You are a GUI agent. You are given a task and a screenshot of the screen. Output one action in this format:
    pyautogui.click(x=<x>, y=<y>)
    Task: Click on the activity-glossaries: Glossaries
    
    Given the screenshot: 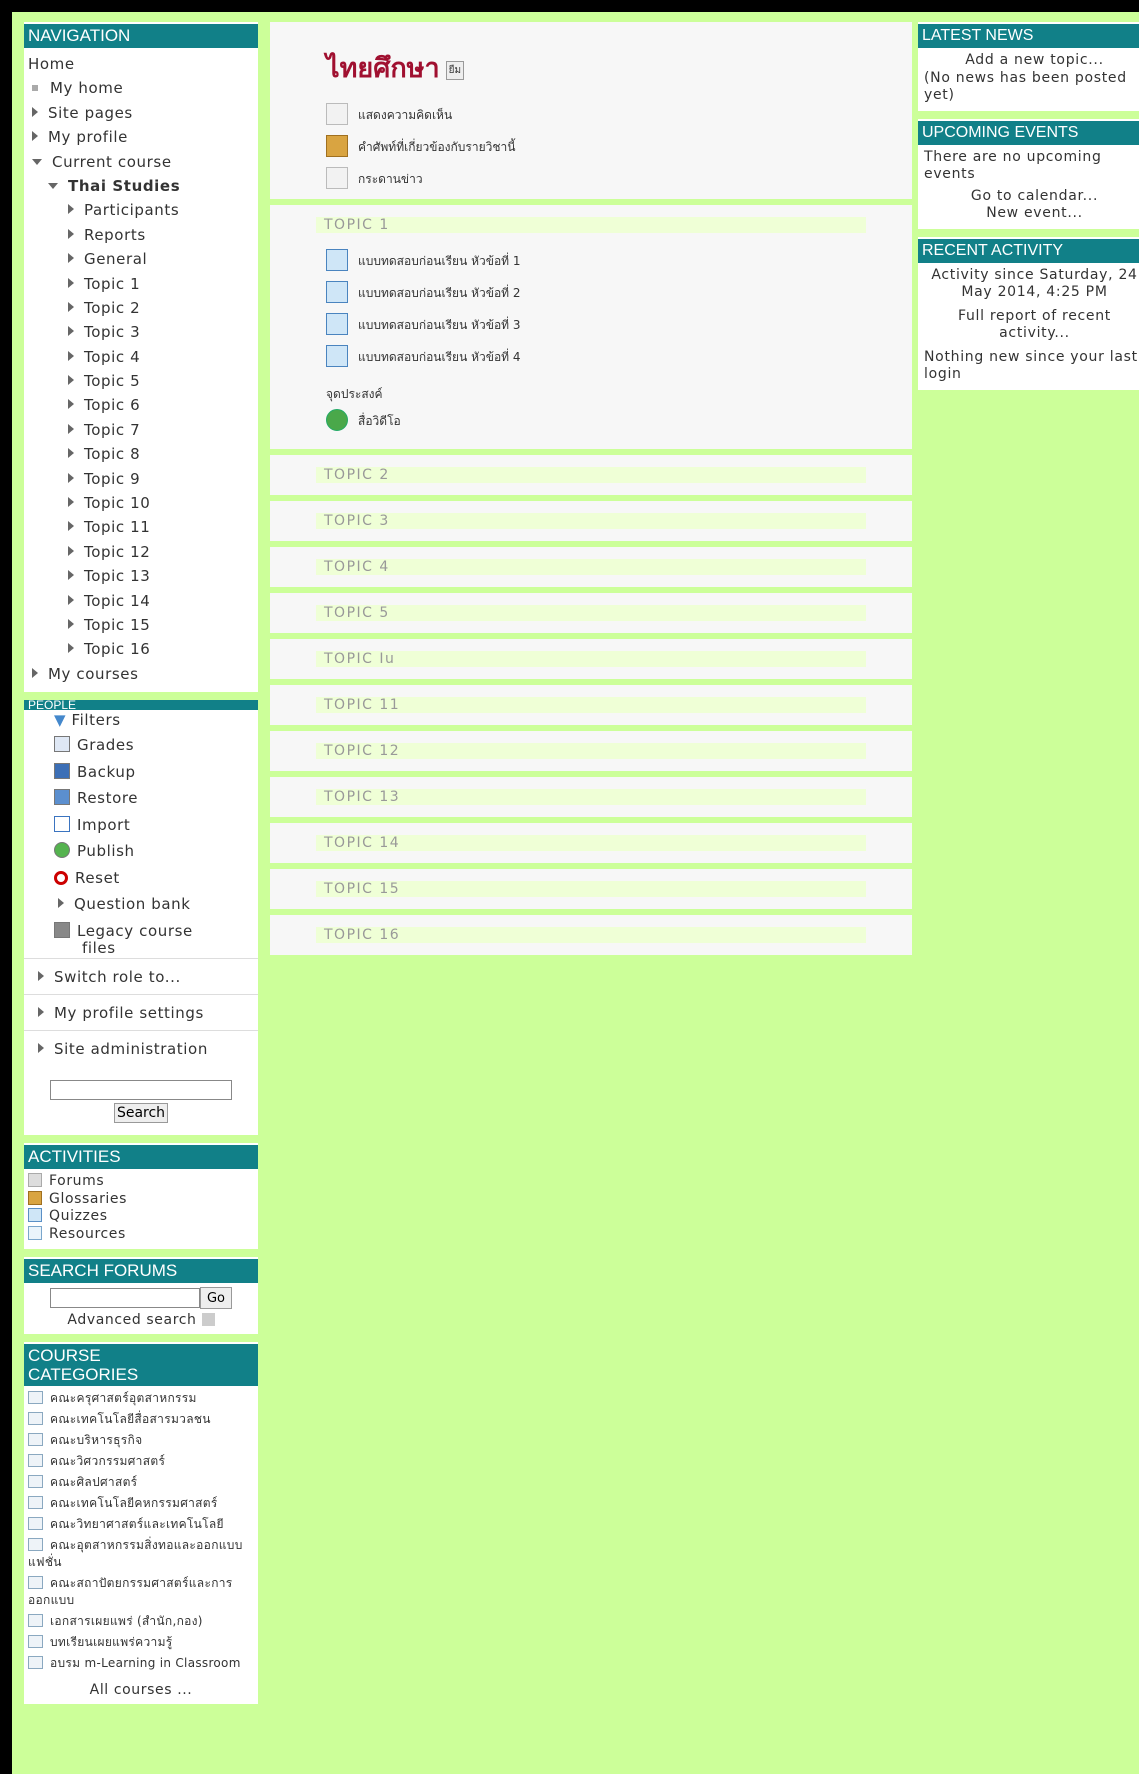 What is the action you would take?
    pyautogui.click(x=141, y=1199)
    